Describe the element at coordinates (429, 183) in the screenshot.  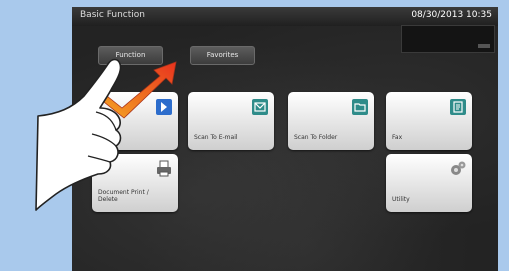
I see `utility-button: Utility` at that location.